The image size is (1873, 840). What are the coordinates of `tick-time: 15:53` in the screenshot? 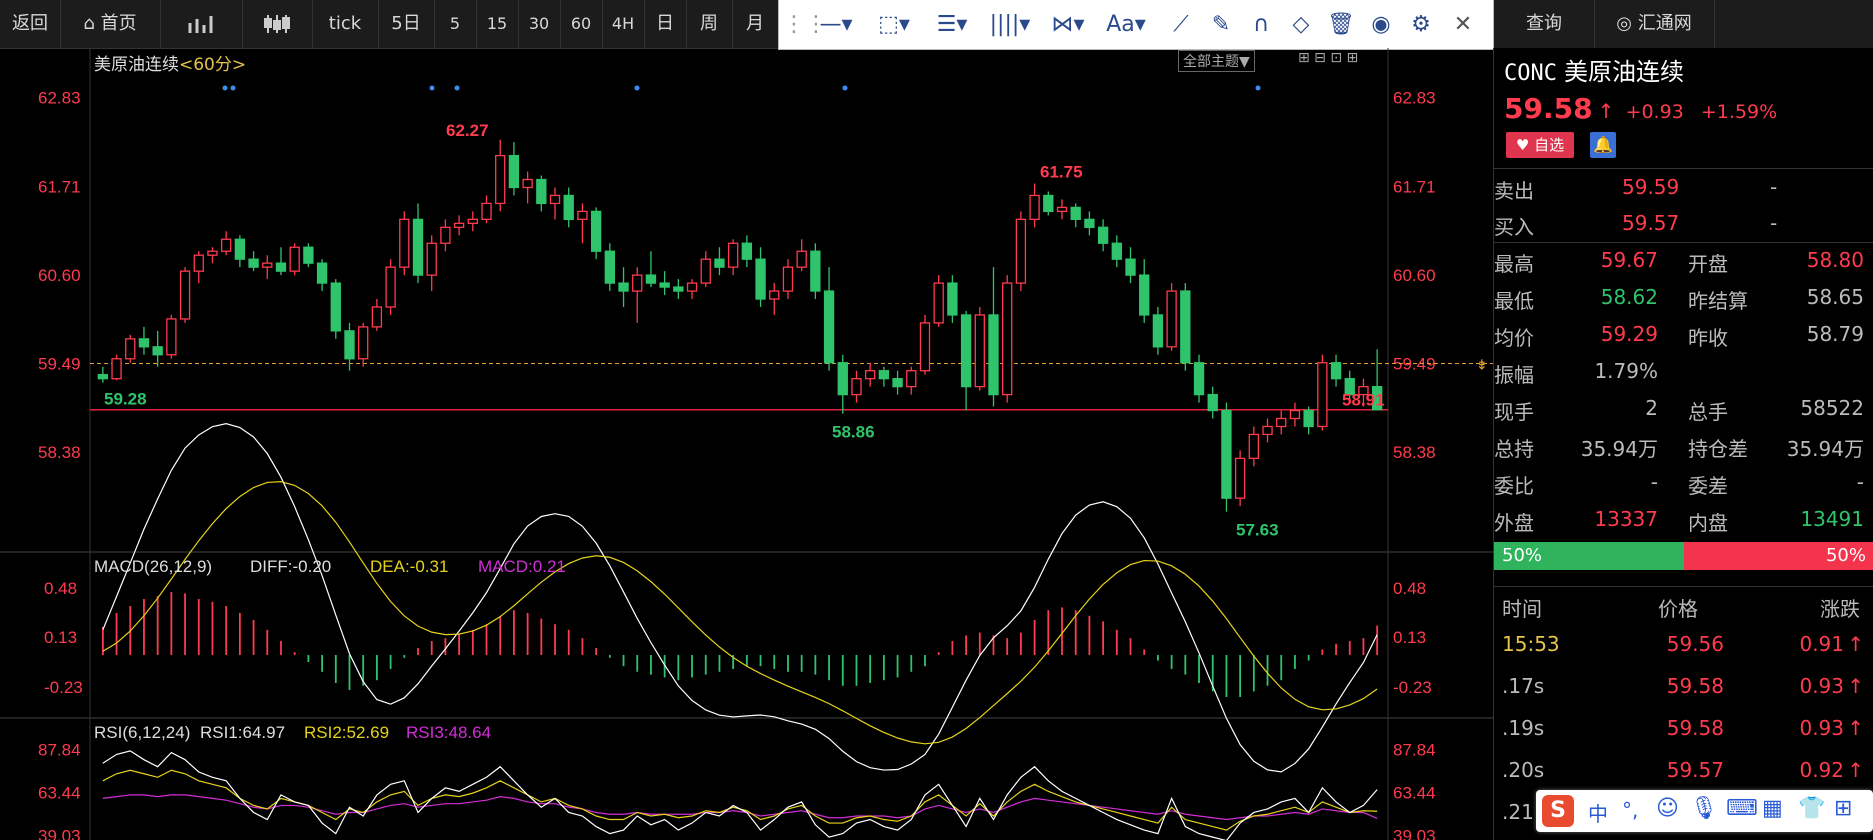 It's located at (1531, 644).